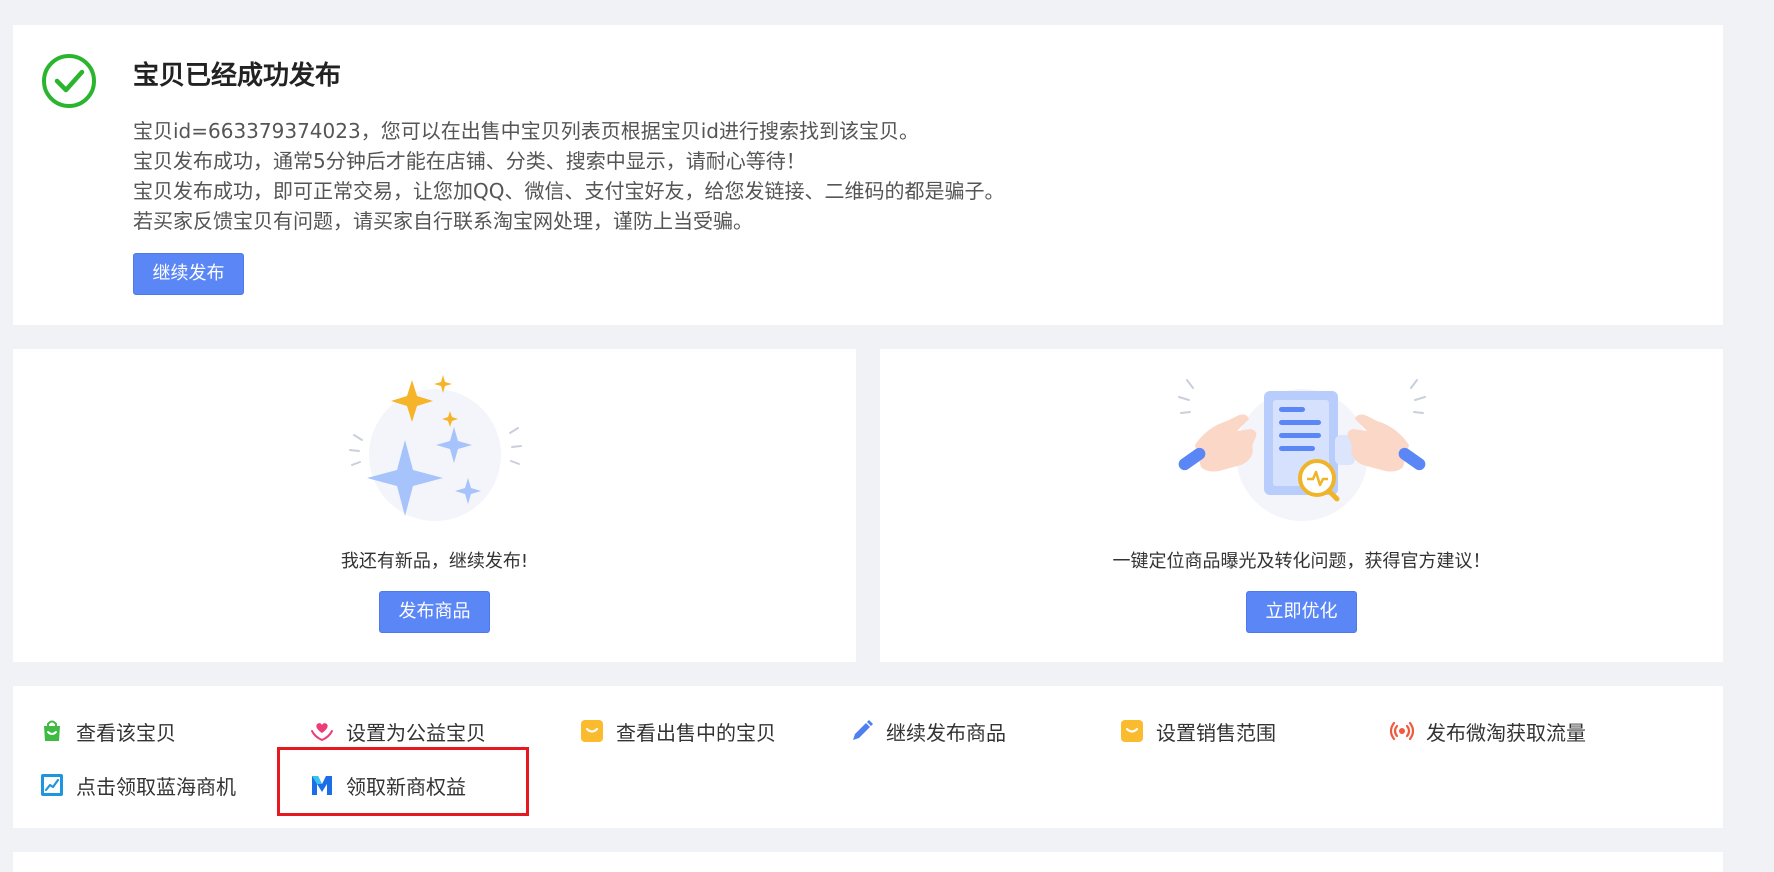 The height and width of the screenshot is (872, 1774). What do you see at coordinates (1216, 732) in the screenshot?
I see `link-label: 设置销售范围` at bounding box center [1216, 732].